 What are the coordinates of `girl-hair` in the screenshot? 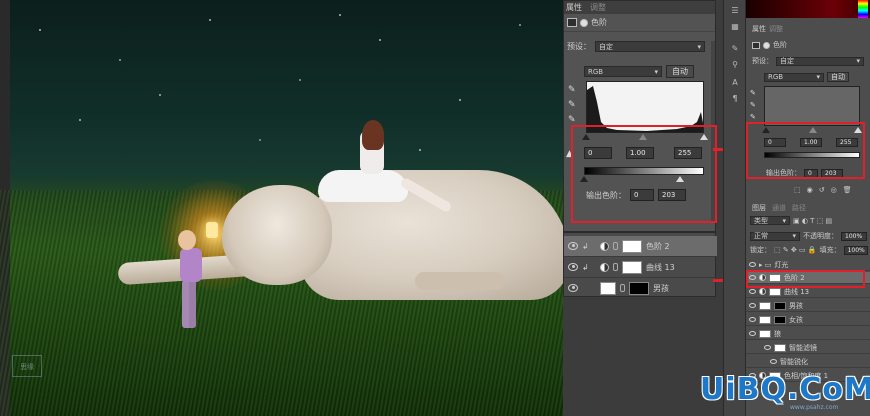 It's located at (373, 135).